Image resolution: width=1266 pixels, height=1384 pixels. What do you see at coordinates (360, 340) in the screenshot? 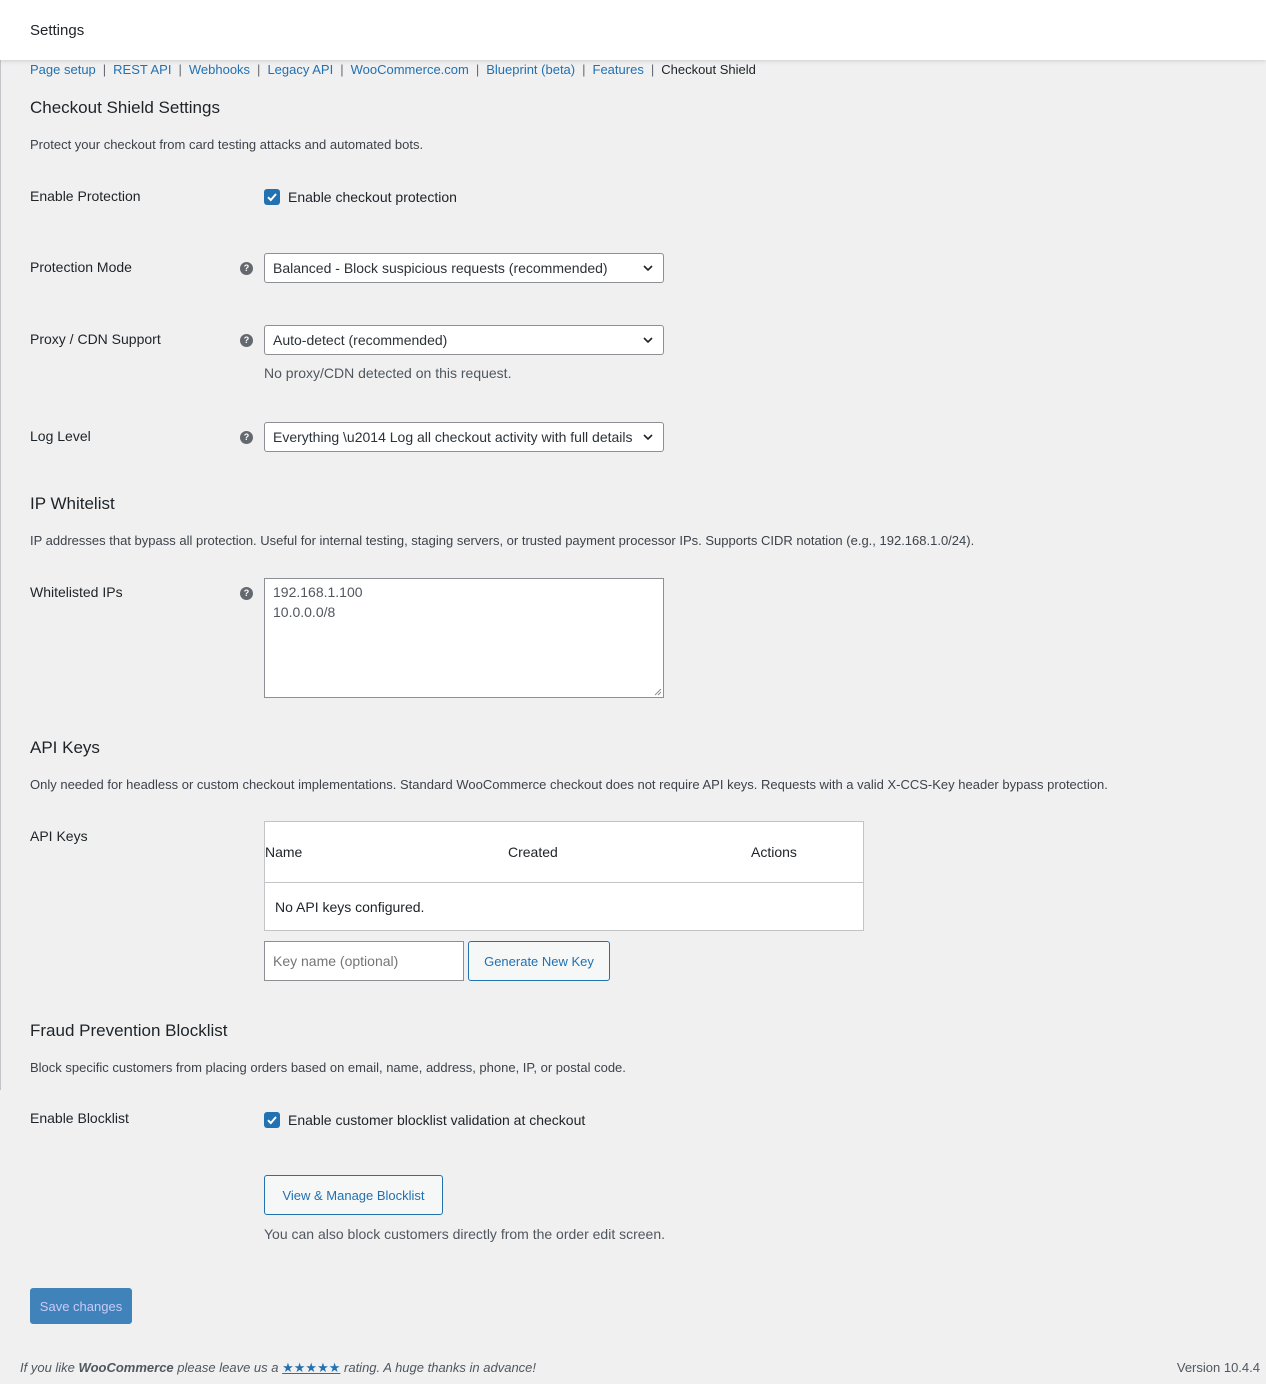
I see `proxy-cdn-selected: Auto-detect (recommended)` at bounding box center [360, 340].